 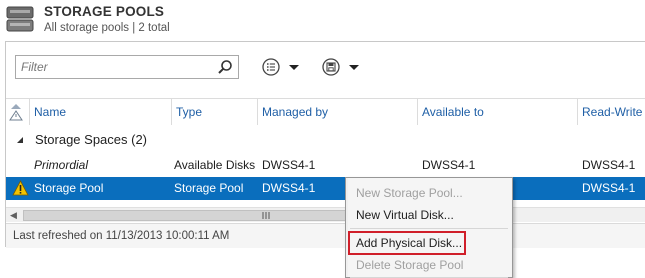 I want to click on column-header-managed-by: Managed by, so click(x=337, y=112).